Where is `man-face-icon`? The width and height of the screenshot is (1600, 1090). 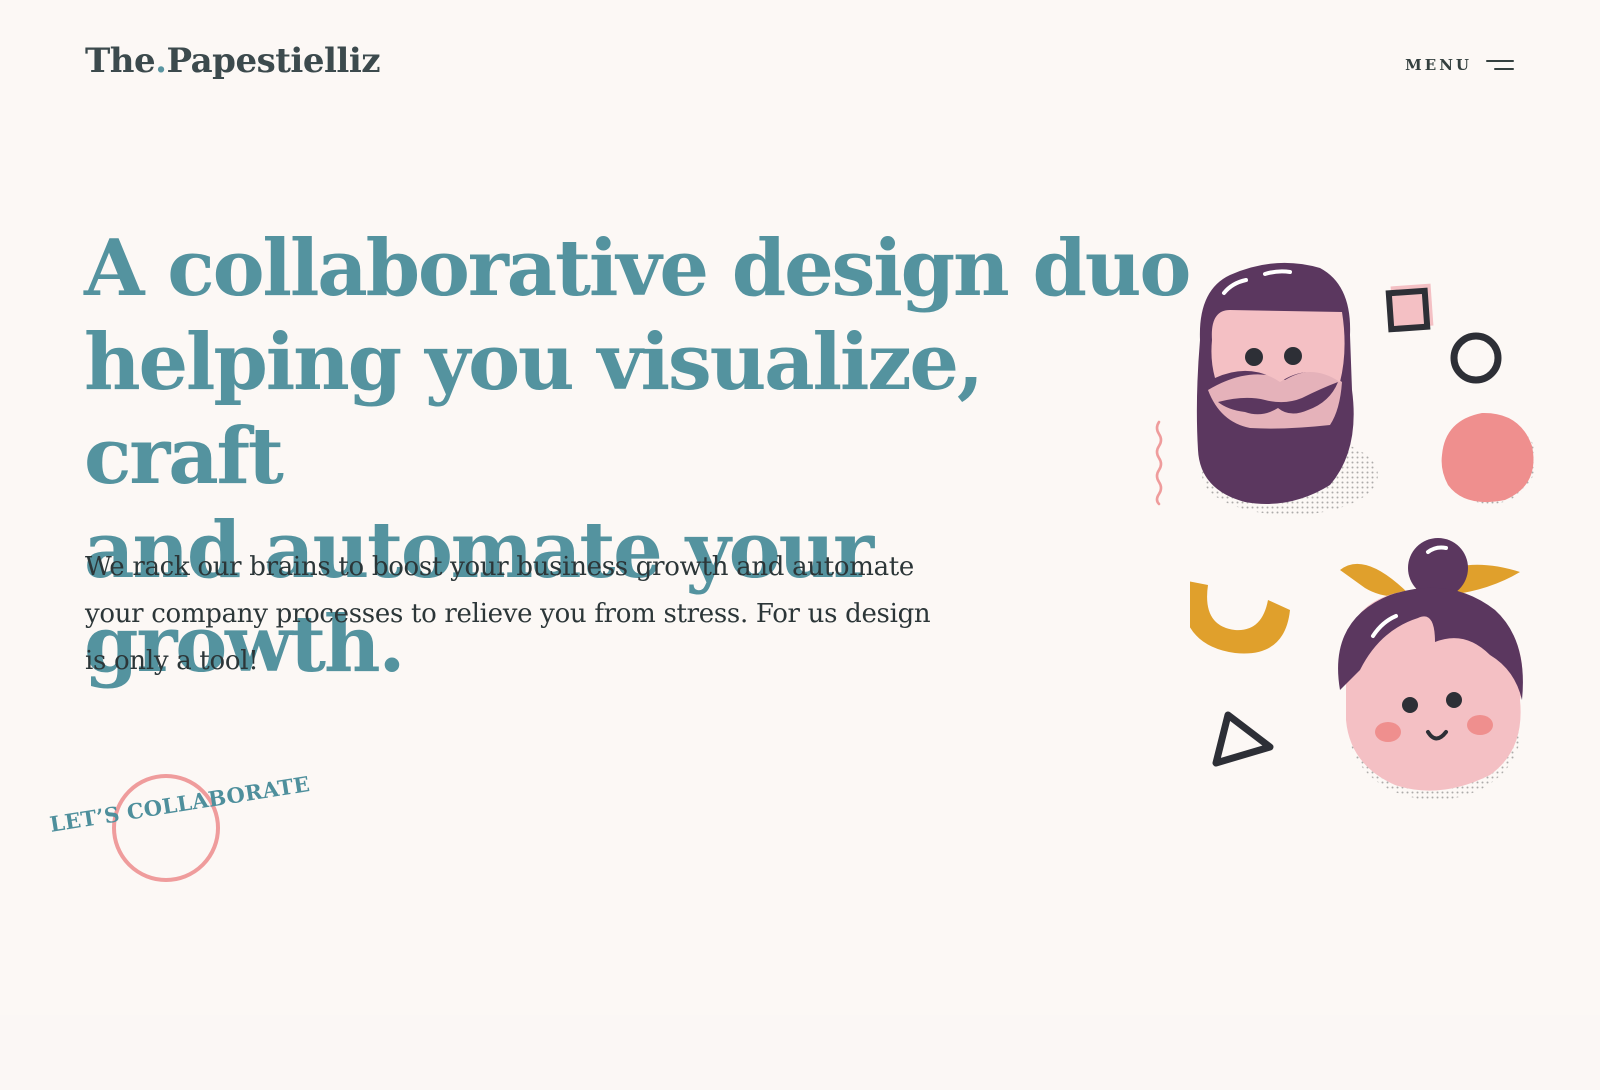
man-face-icon is located at coordinates (1287, 388).